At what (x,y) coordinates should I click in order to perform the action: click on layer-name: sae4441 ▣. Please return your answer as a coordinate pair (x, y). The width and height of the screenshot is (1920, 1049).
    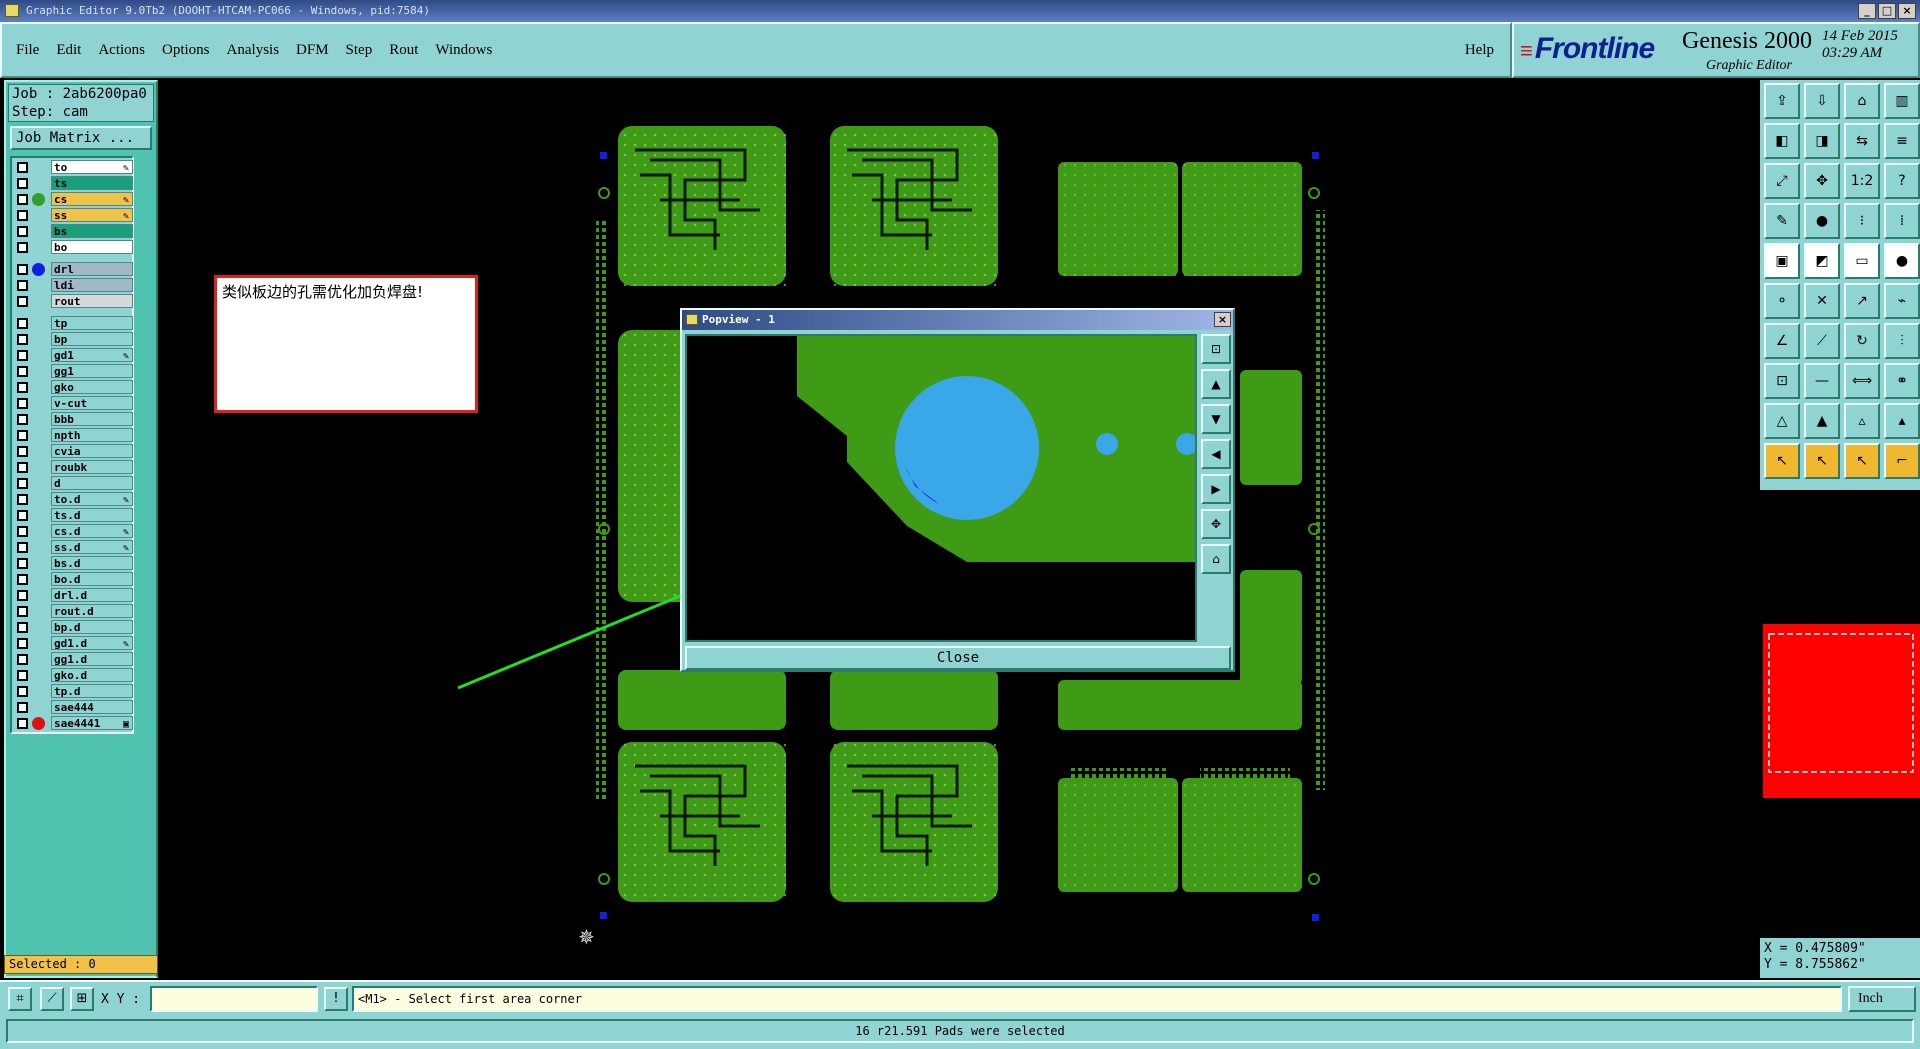
    Looking at the image, I should click on (92, 723).